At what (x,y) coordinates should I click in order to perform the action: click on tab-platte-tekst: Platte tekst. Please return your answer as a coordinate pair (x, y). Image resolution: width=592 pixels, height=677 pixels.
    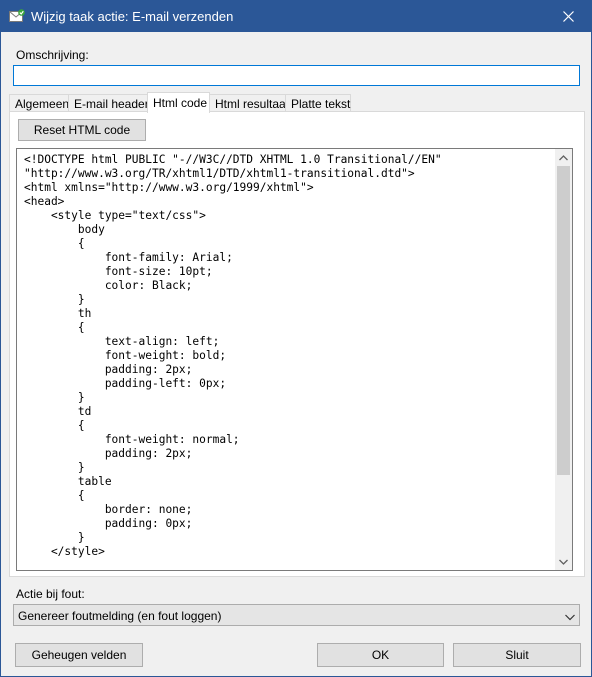
    Looking at the image, I should click on (318, 103).